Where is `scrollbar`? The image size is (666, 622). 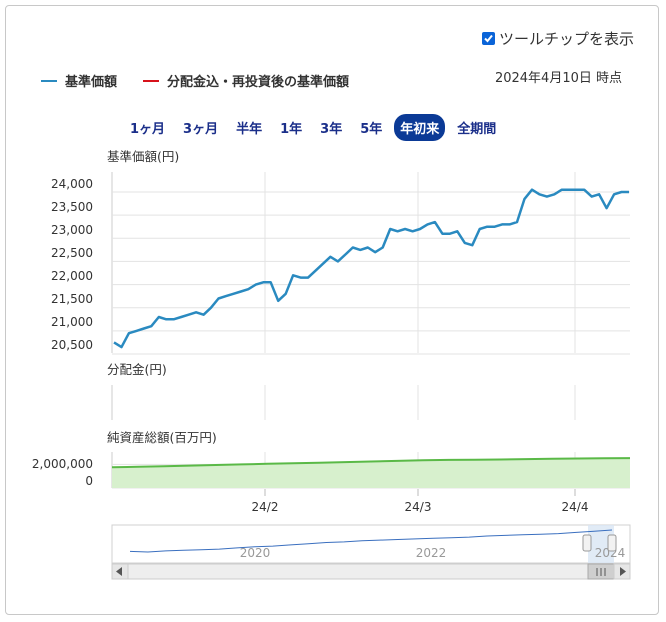 scrollbar is located at coordinates (371, 571).